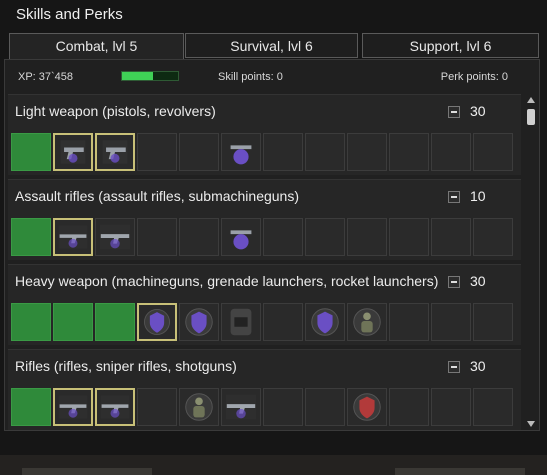 The height and width of the screenshot is (475, 547). I want to click on scroll-thumb, so click(531, 117).